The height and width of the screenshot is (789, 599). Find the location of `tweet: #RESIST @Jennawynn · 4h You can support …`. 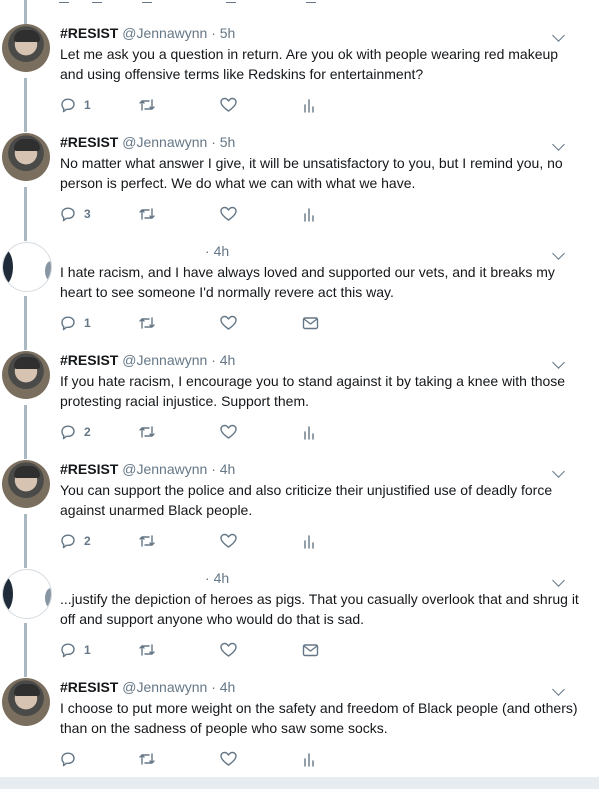

tweet: #RESIST @Jennawynn · 4h You can support … is located at coordinates (299, 492).